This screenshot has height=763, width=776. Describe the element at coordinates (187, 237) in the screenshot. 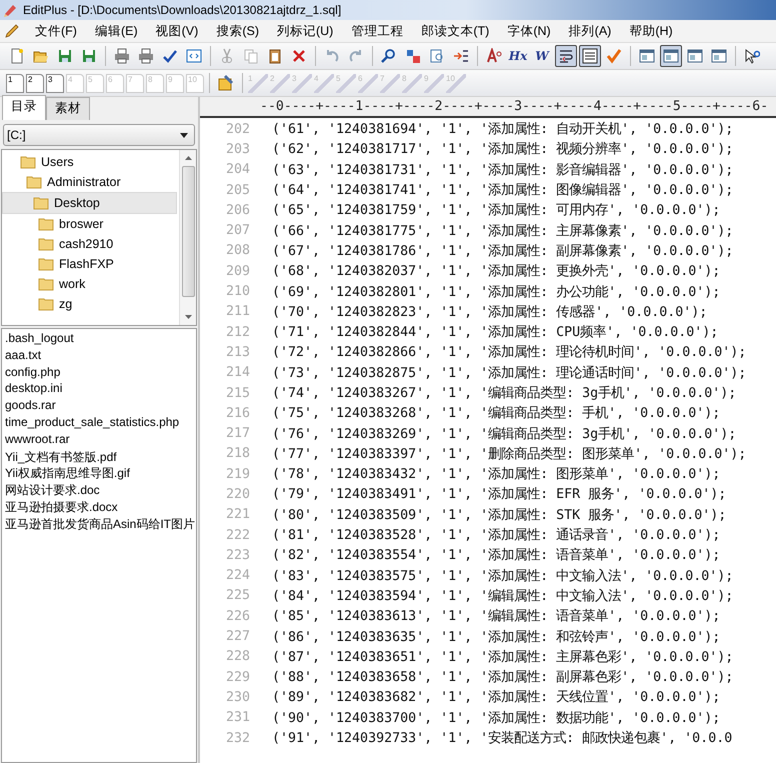

I see `scrollbar` at that location.